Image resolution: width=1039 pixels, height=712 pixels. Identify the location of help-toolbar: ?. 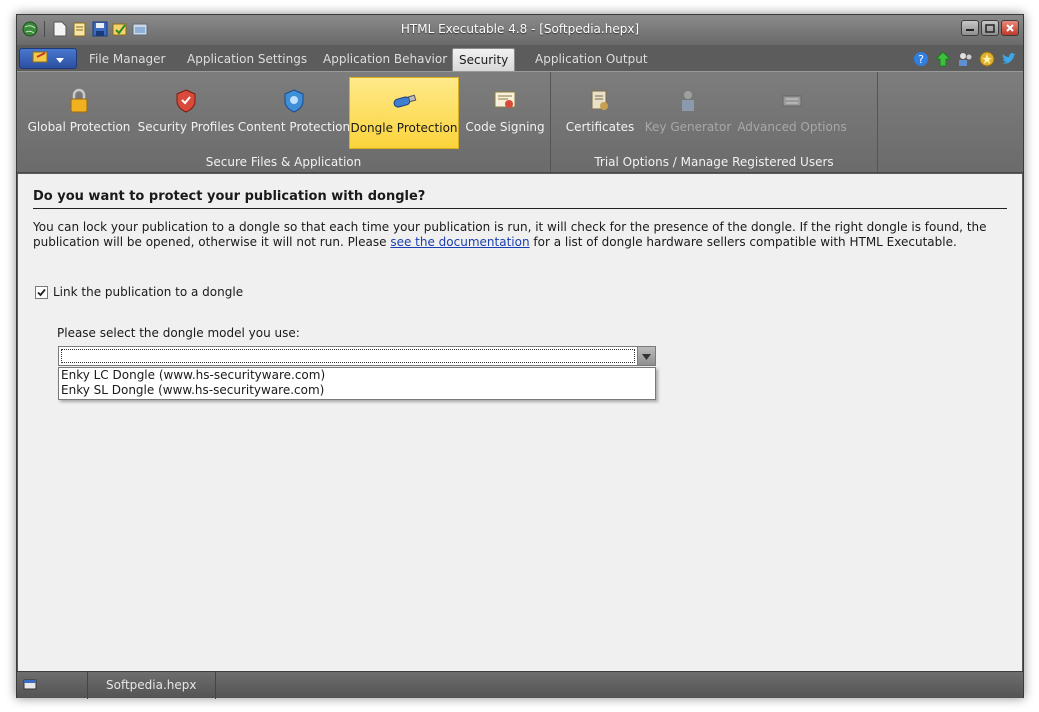
(964, 58).